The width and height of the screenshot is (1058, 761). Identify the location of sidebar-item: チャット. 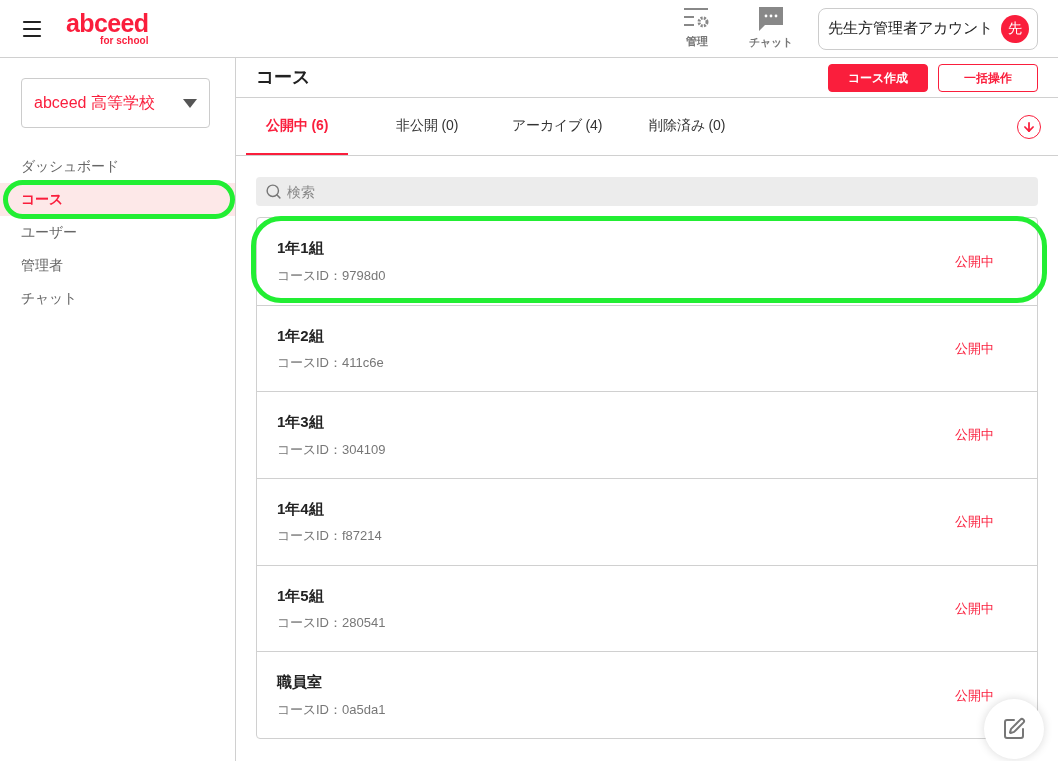
(117, 298).